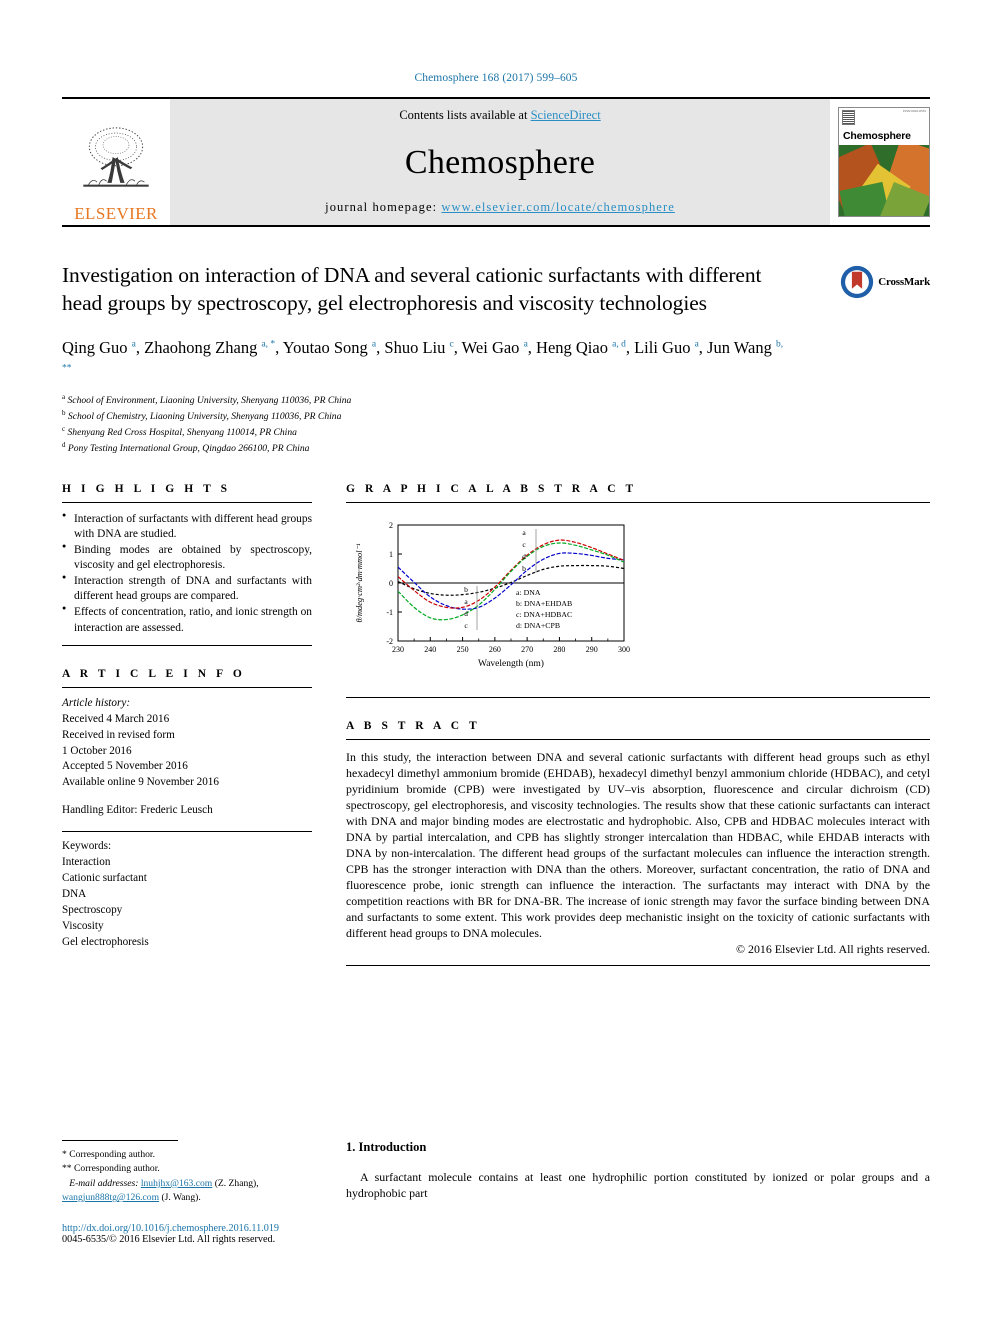 The width and height of the screenshot is (992, 1323). Describe the element at coordinates (511, 663) in the screenshot. I see `x-axis-label: Wavelength (nm)` at that location.